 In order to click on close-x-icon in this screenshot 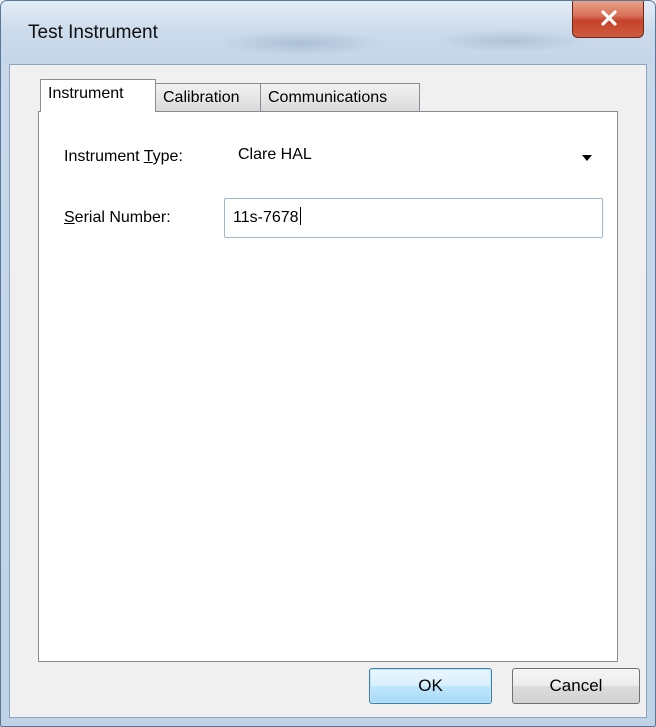, I will do `click(609, 18)`.